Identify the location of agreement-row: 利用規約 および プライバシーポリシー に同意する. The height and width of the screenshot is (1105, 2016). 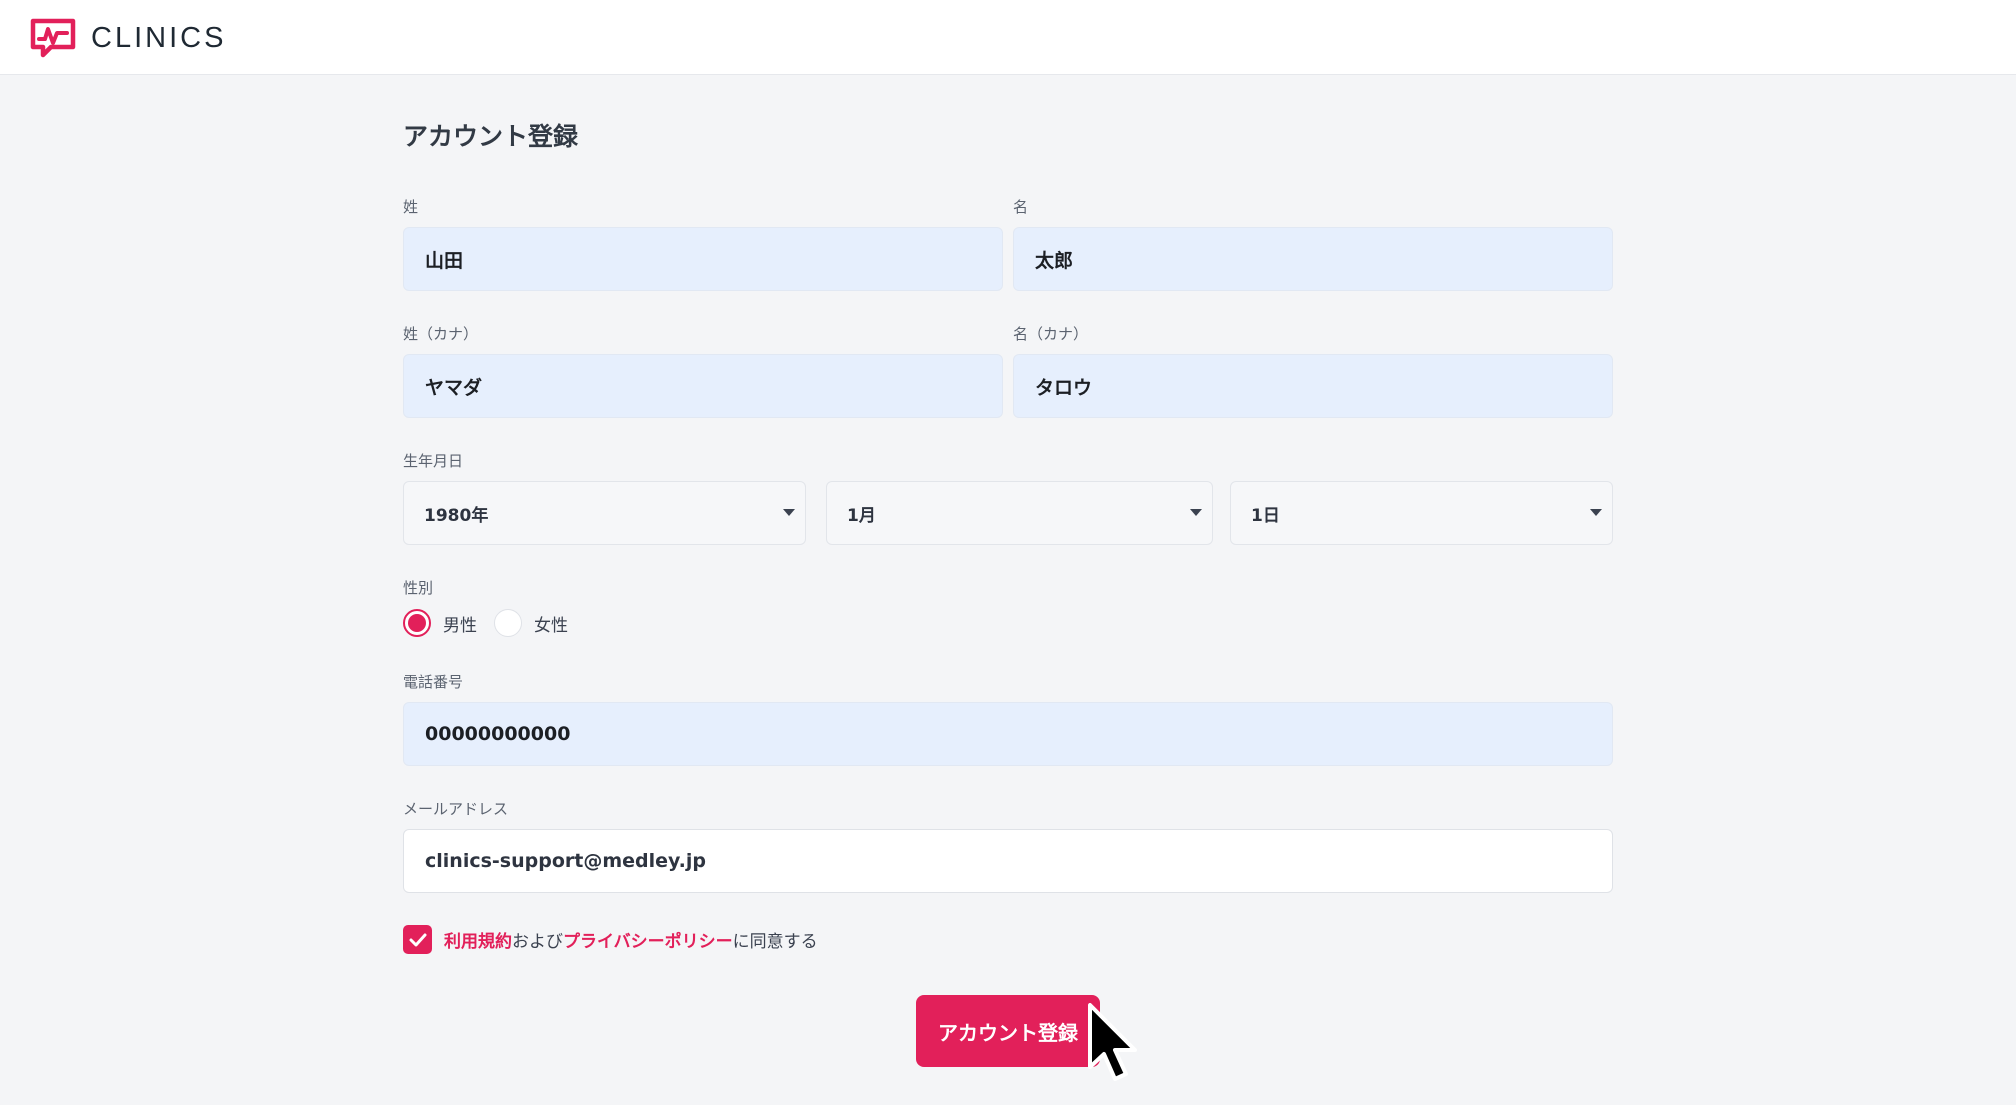
(610, 939).